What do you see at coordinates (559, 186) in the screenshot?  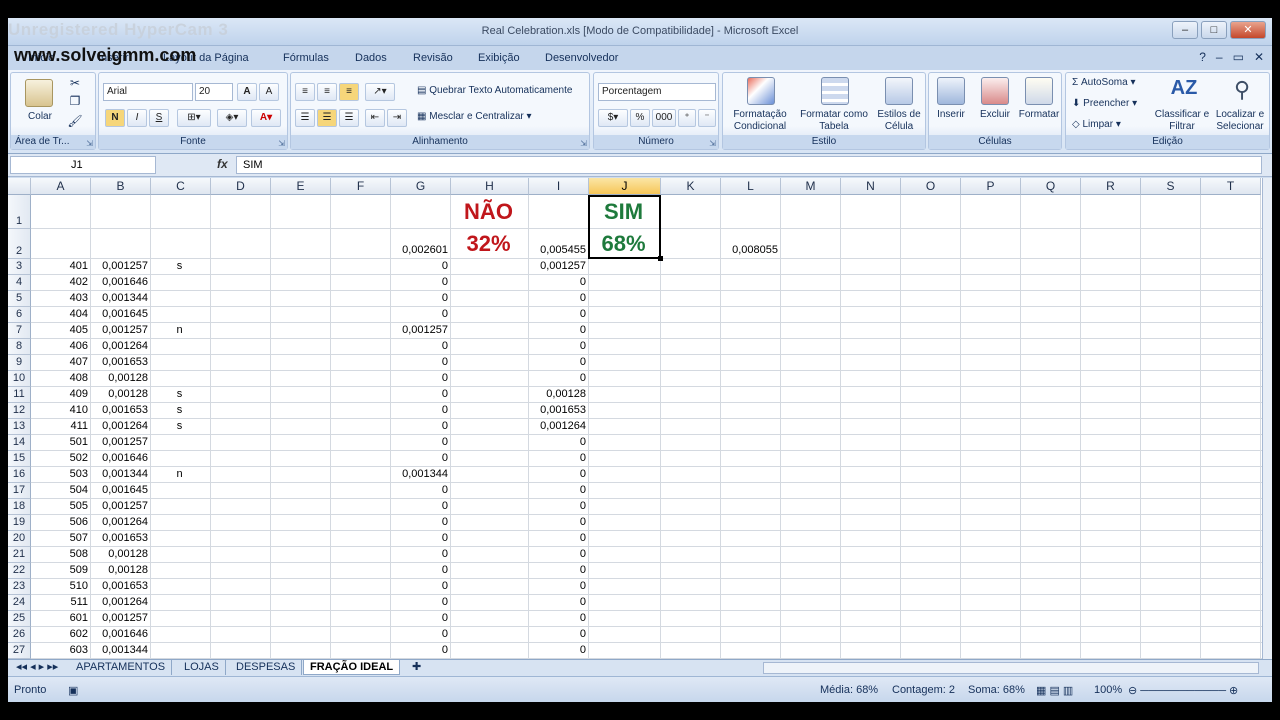 I see `column-header-i: I` at bounding box center [559, 186].